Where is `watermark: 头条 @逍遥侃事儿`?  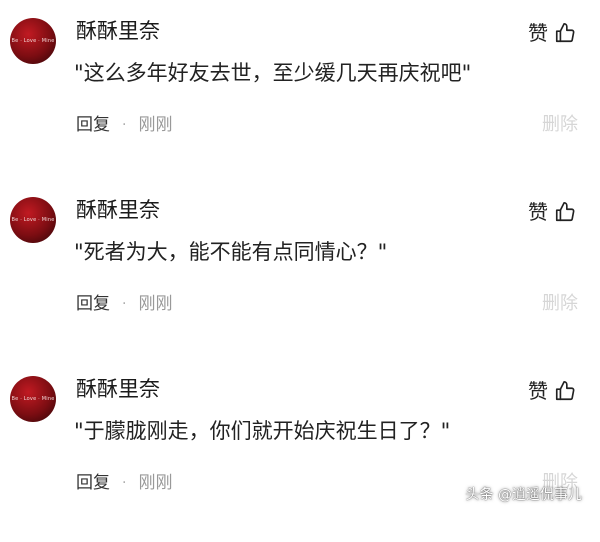
watermark: 头条 @逍遥侃事儿 is located at coordinates (523, 495).